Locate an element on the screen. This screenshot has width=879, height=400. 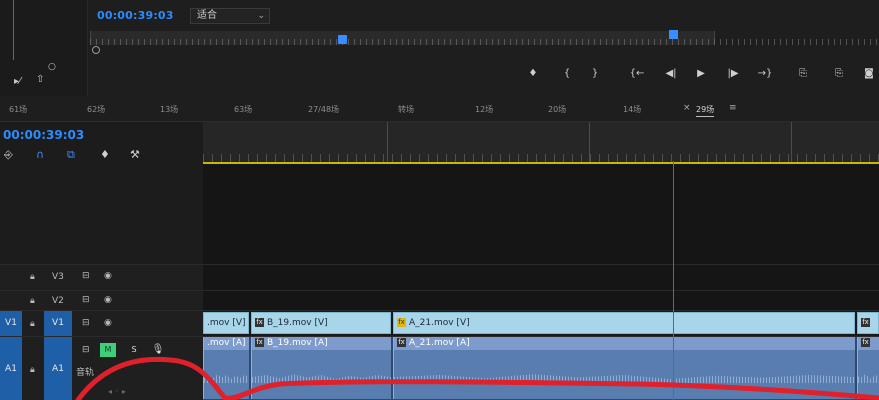
clip-label: A_21.mov [V] is located at coordinates (439, 323).